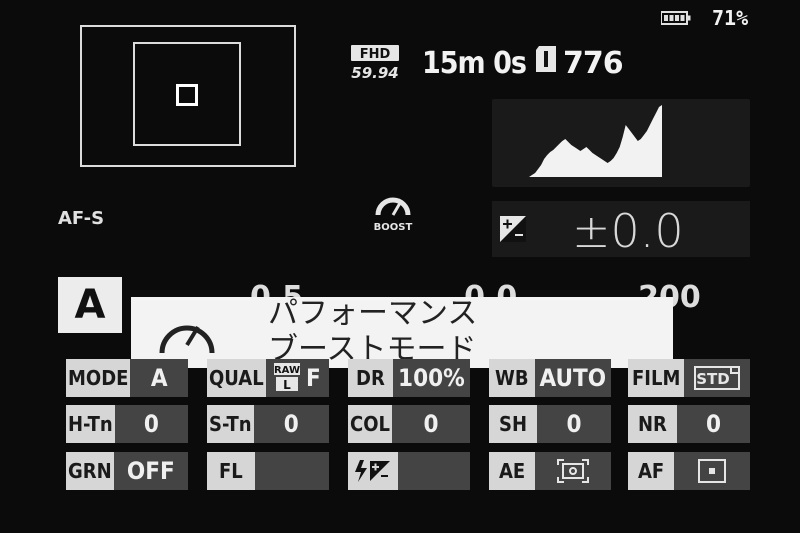 The height and width of the screenshot is (533, 800). Describe the element at coordinates (187, 339) in the screenshot. I see `boost-icon` at that location.